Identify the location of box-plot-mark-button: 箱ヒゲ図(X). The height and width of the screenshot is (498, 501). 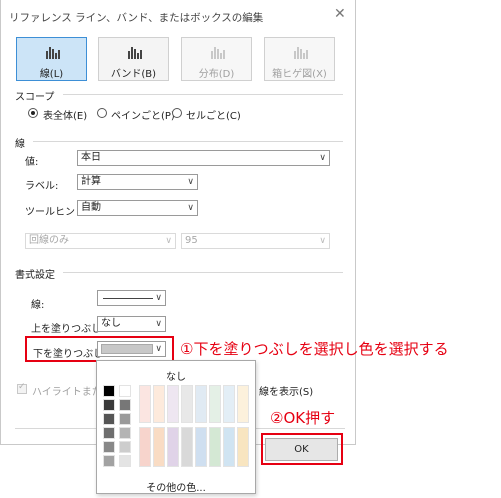
(299, 59).